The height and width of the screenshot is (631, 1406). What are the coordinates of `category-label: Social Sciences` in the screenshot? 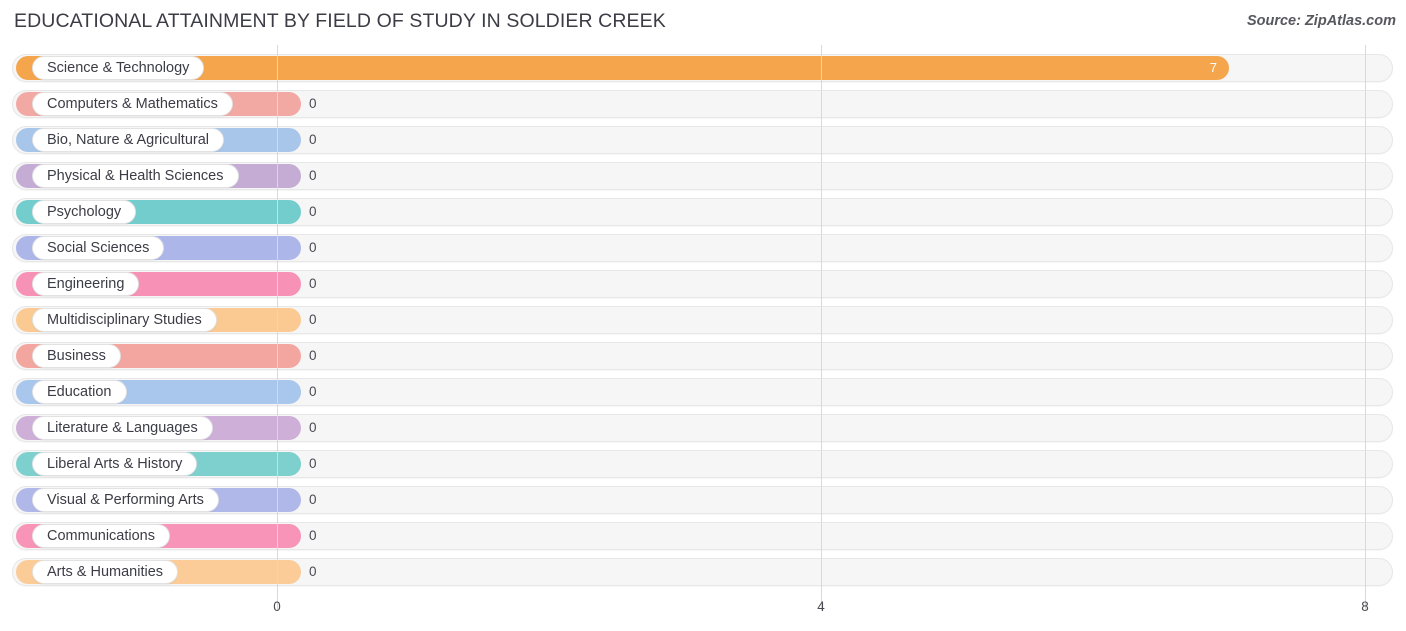 It's located at (98, 247).